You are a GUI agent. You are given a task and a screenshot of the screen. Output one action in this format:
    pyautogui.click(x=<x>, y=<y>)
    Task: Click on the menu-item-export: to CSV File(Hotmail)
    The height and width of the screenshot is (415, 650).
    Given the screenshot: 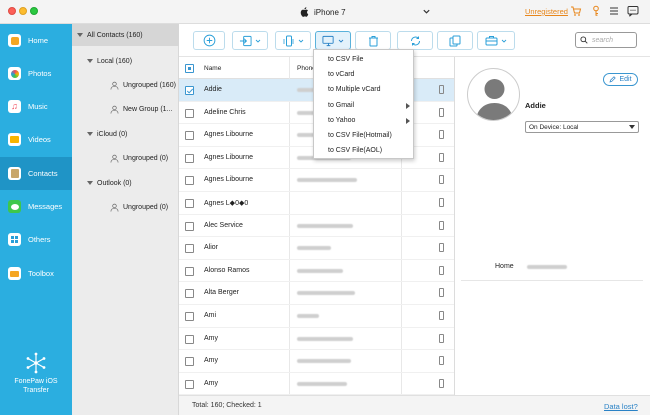 What is the action you would take?
    pyautogui.click(x=363, y=135)
    